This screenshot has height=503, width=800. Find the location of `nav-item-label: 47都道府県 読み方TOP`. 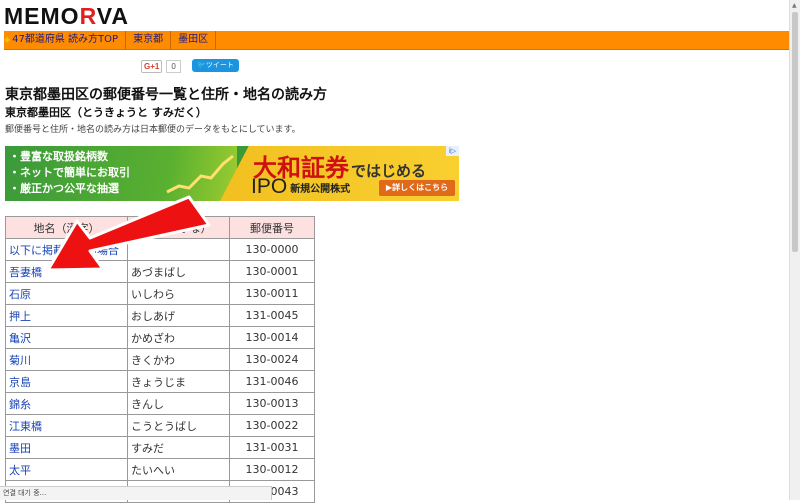

nav-item-label: 47都道府県 読み方TOP is located at coordinates (65, 39).